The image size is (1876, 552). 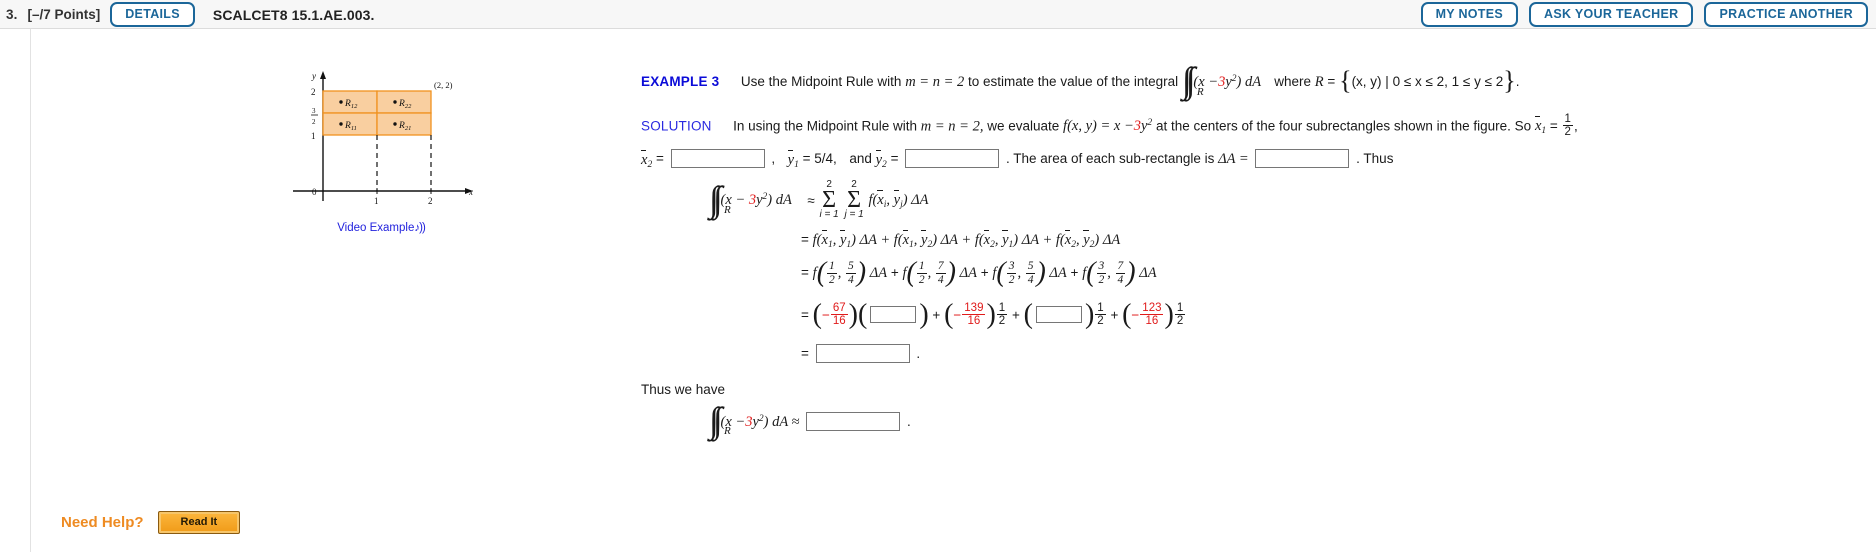 What do you see at coordinates (853, 421) in the screenshot?
I see `final-answer-input` at bounding box center [853, 421].